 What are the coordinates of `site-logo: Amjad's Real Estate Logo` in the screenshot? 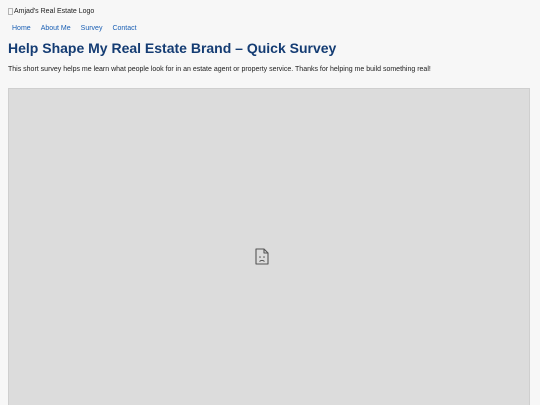 It's located at (51, 11).